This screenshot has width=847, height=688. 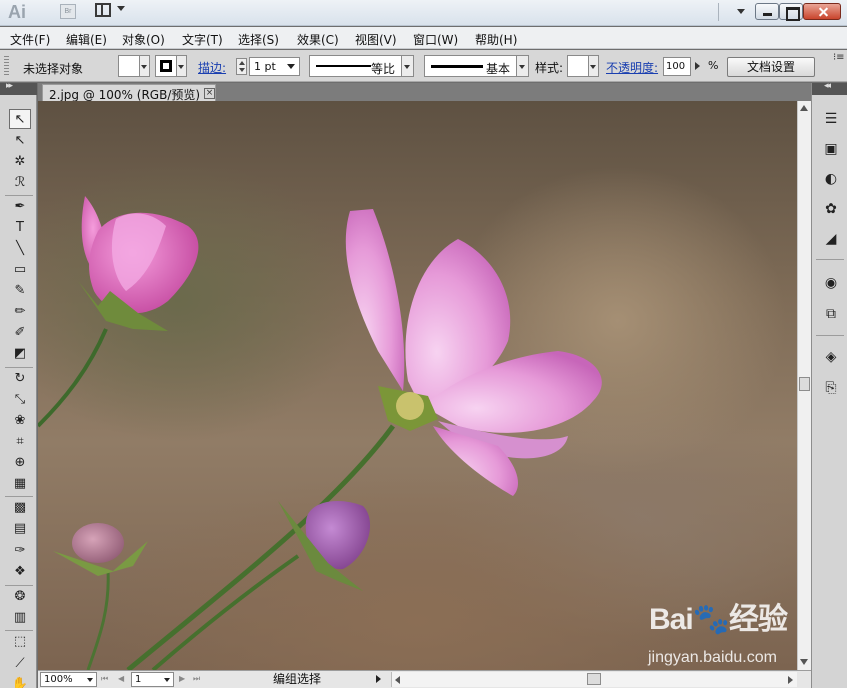 What do you see at coordinates (20, 551) in the screenshot?
I see `eyedropper-tool: ✑` at bounding box center [20, 551].